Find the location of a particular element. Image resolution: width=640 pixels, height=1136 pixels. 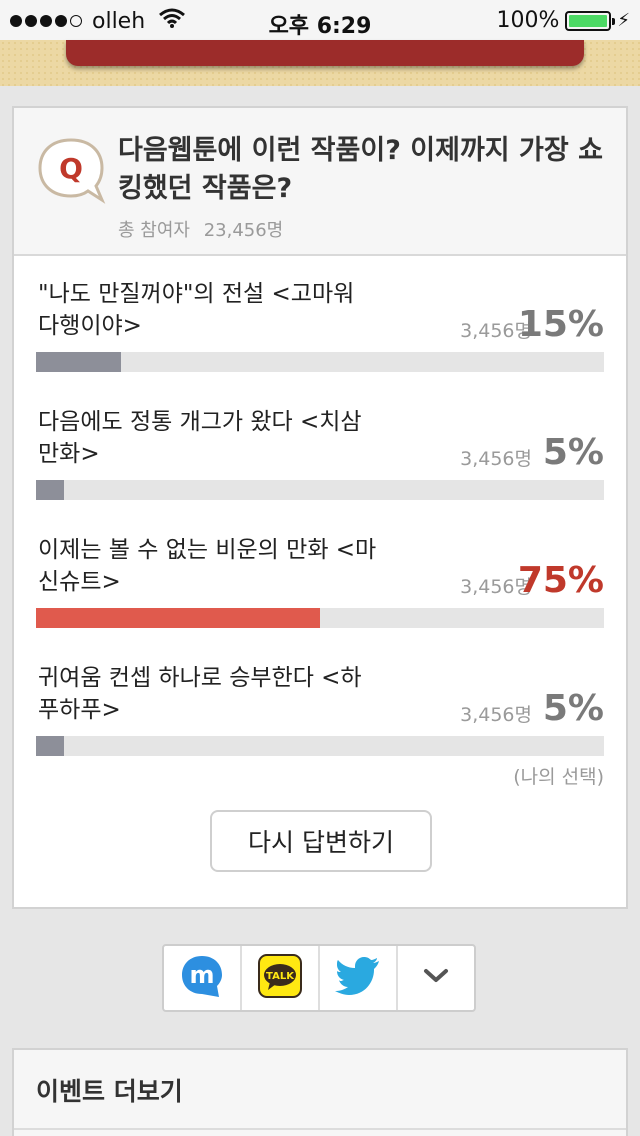

share-more-button is located at coordinates (436, 978).